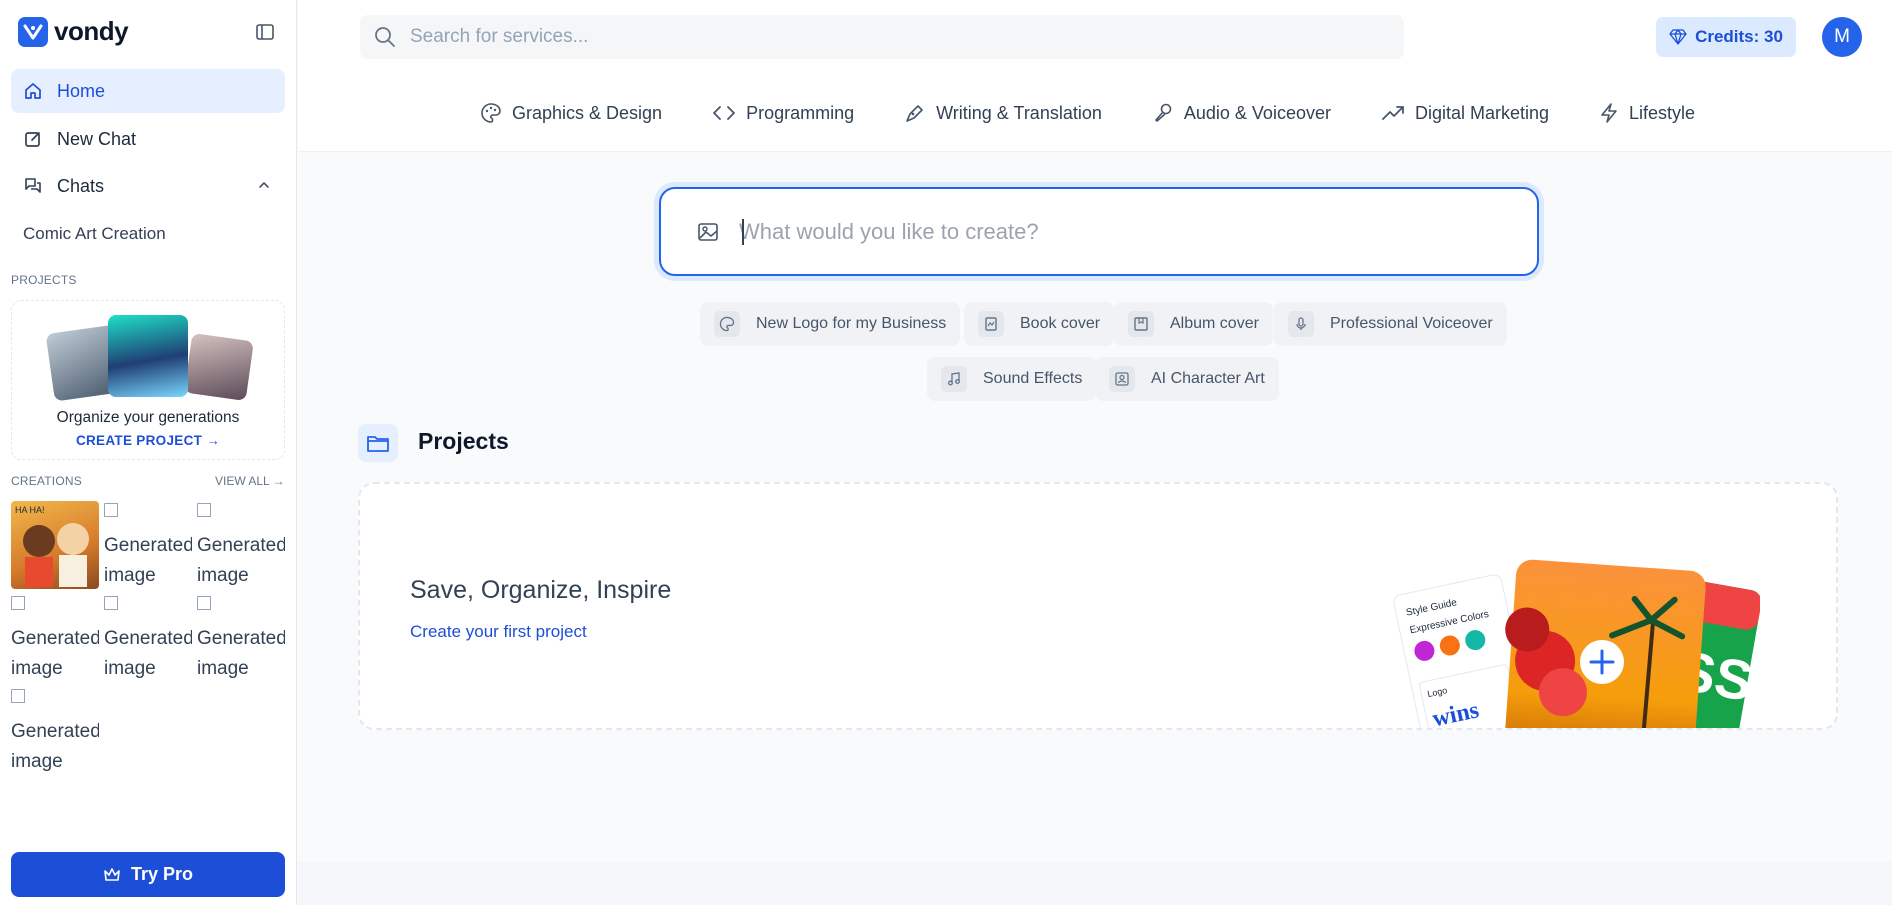 Image resolution: width=1892 pixels, height=905 pixels. What do you see at coordinates (1301, 324) in the screenshot?
I see `mic-icon` at bounding box center [1301, 324].